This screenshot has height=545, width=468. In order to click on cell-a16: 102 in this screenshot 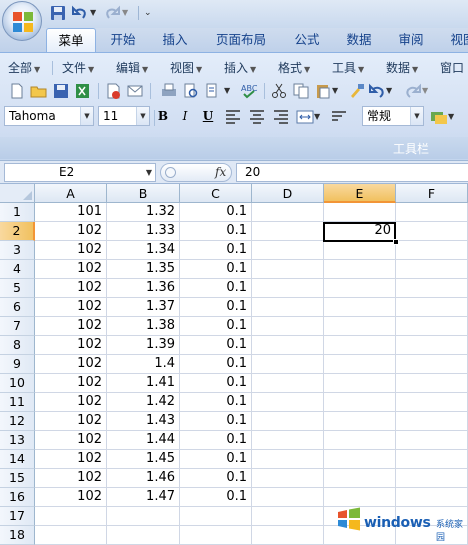, I will do `click(71, 497)`.